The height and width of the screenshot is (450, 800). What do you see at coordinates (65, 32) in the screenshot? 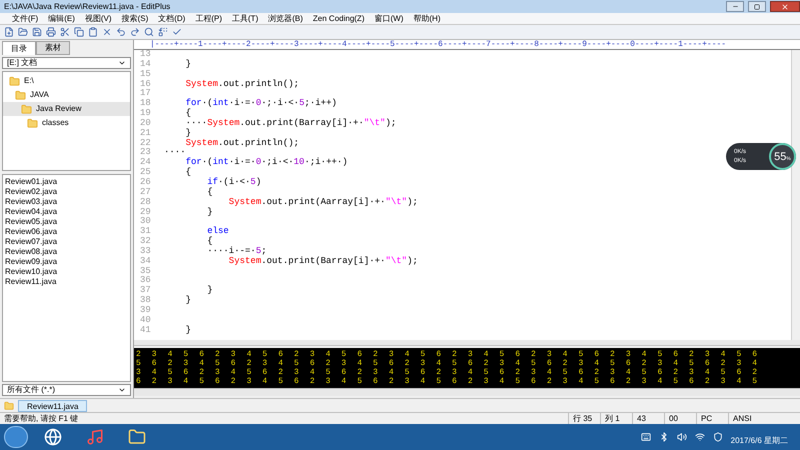
I see `cut-icon` at bounding box center [65, 32].